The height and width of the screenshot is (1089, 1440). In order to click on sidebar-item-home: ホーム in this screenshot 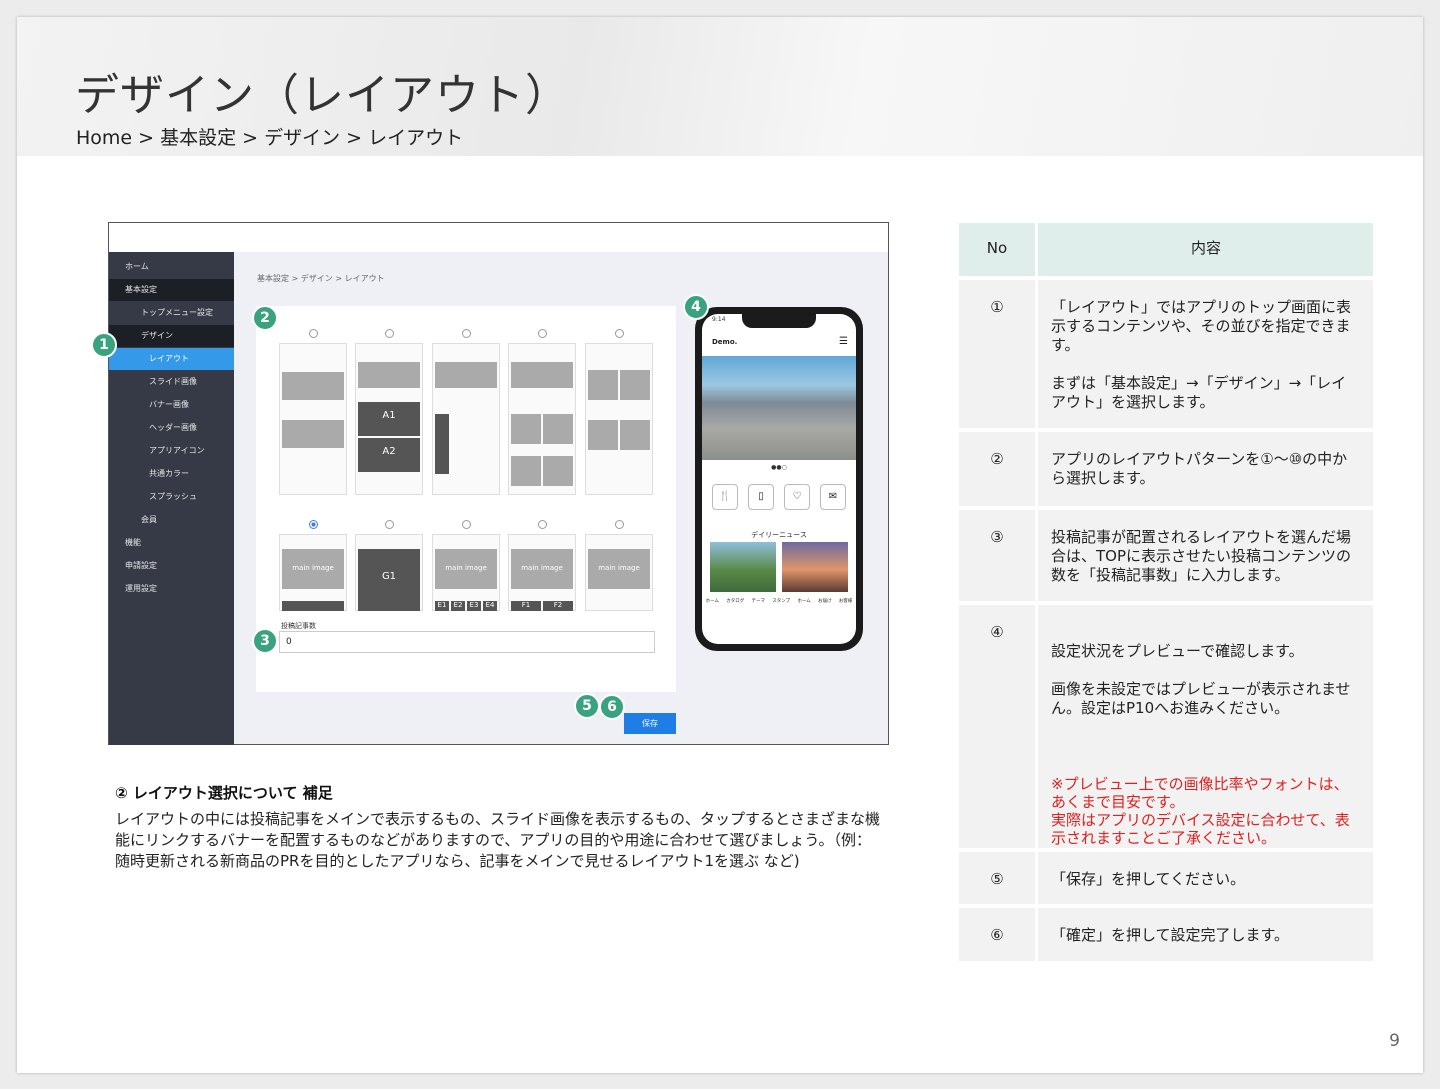, I will do `click(171, 267)`.